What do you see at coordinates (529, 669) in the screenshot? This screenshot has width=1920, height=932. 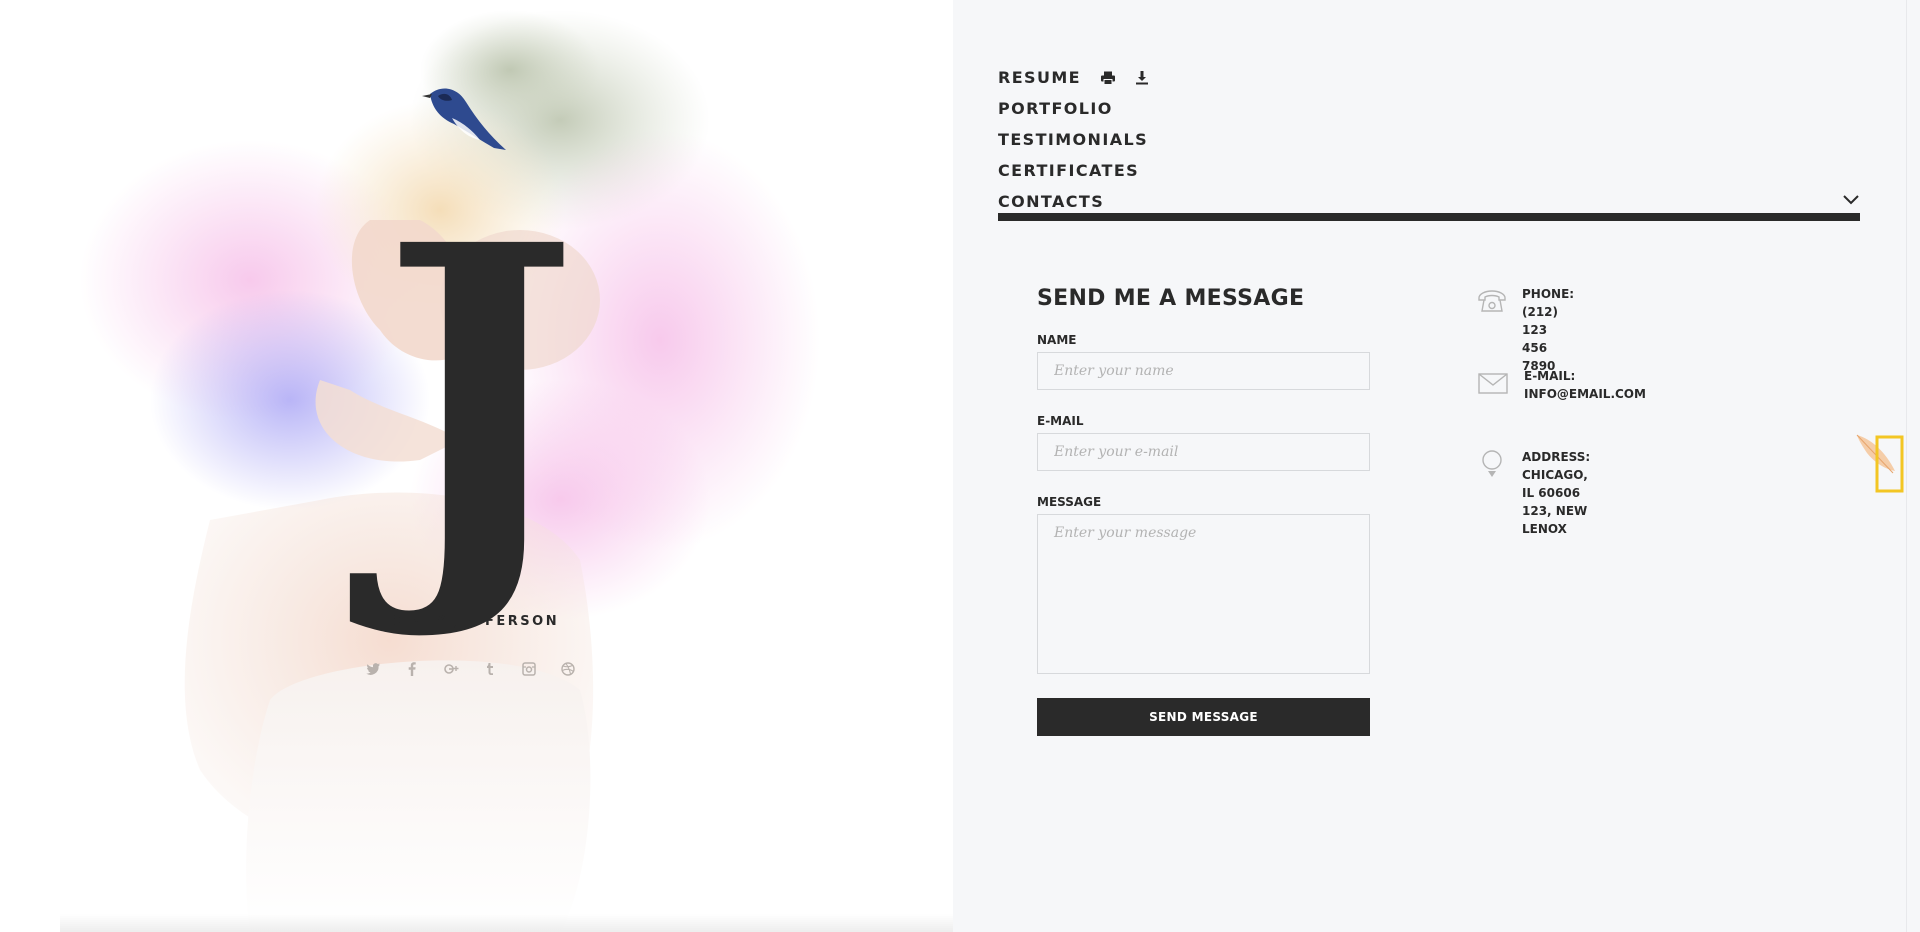 I see `instagram-icon` at bounding box center [529, 669].